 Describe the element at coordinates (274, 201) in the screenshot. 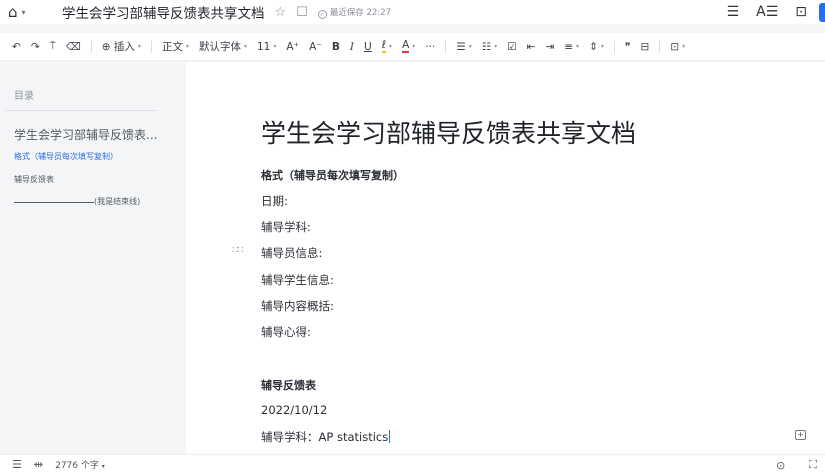

I see `field-date: 日期:` at that location.